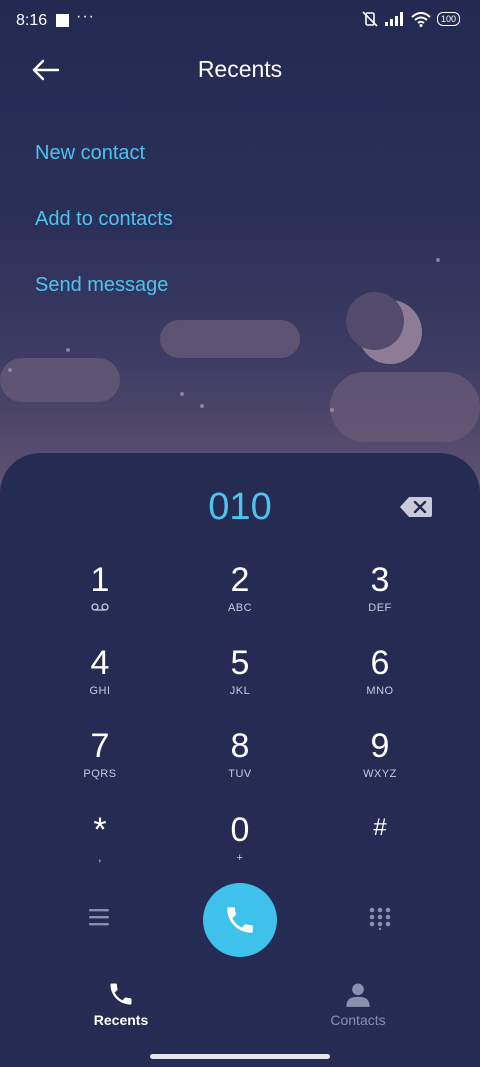 This screenshot has width=480, height=1067. Describe the element at coordinates (100, 830) in the screenshot. I see `key-digit: *` at that location.